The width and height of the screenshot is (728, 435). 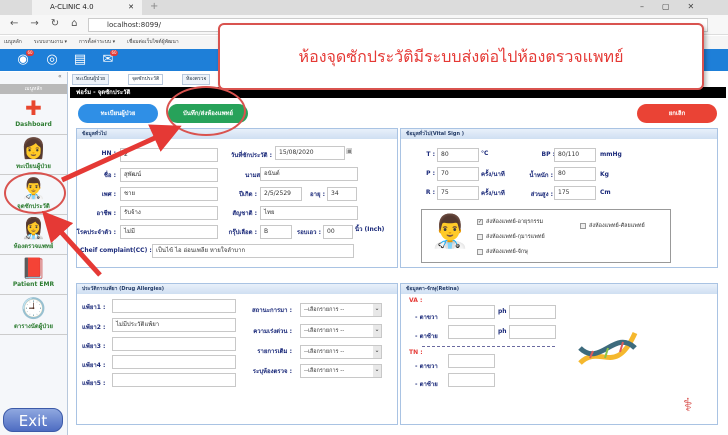 I want to click on sex-input: ชาย, so click(x=169, y=194).